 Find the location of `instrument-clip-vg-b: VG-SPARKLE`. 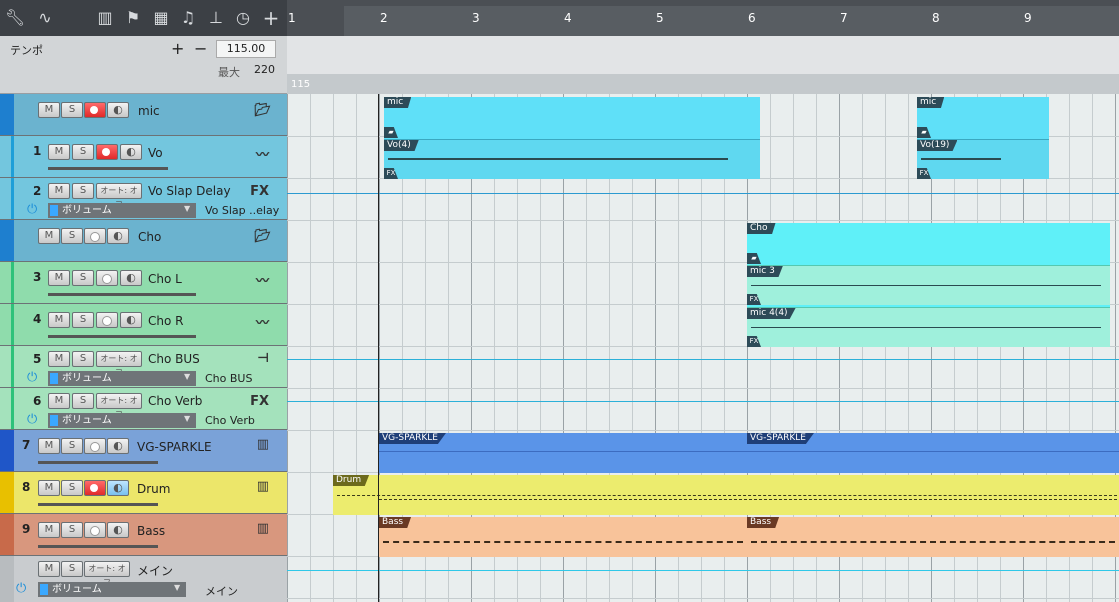

instrument-clip-vg-b: VG-SPARKLE is located at coordinates (933, 453).